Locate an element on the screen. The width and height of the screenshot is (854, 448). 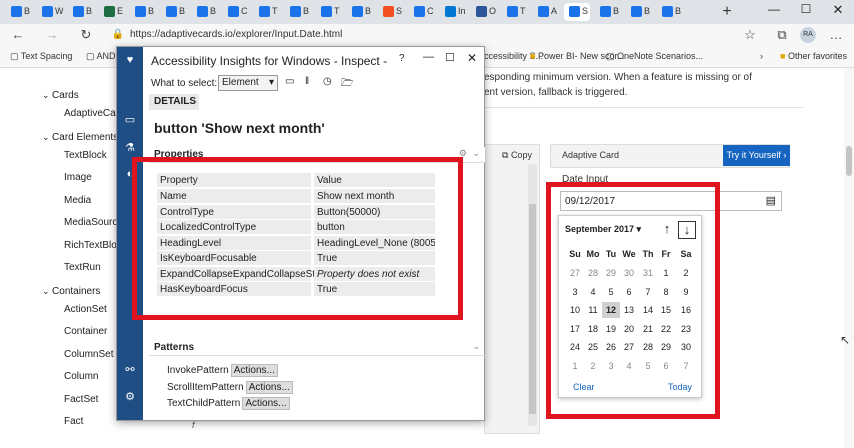
what-to-select-label: What to select: is located at coordinates (184, 83).